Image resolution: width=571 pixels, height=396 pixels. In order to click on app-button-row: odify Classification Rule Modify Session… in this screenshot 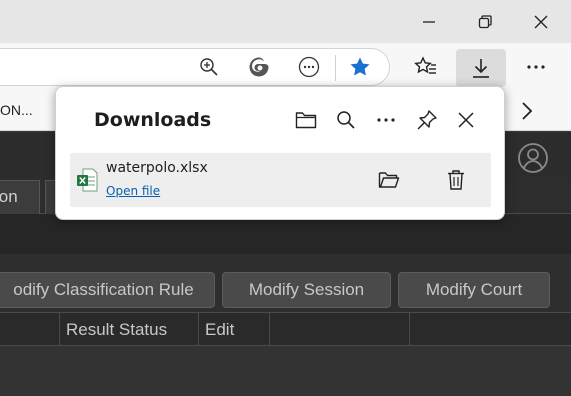, I will do `click(285, 283)`.